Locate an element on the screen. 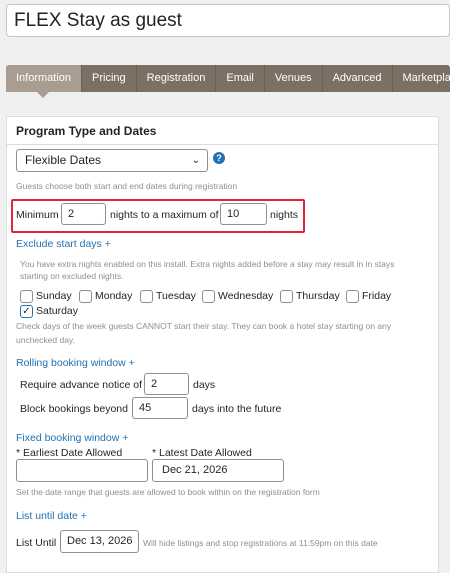 This screenshot has width=450, height=573. nights-min-label: Minimum is located at coordinates (37, 215).